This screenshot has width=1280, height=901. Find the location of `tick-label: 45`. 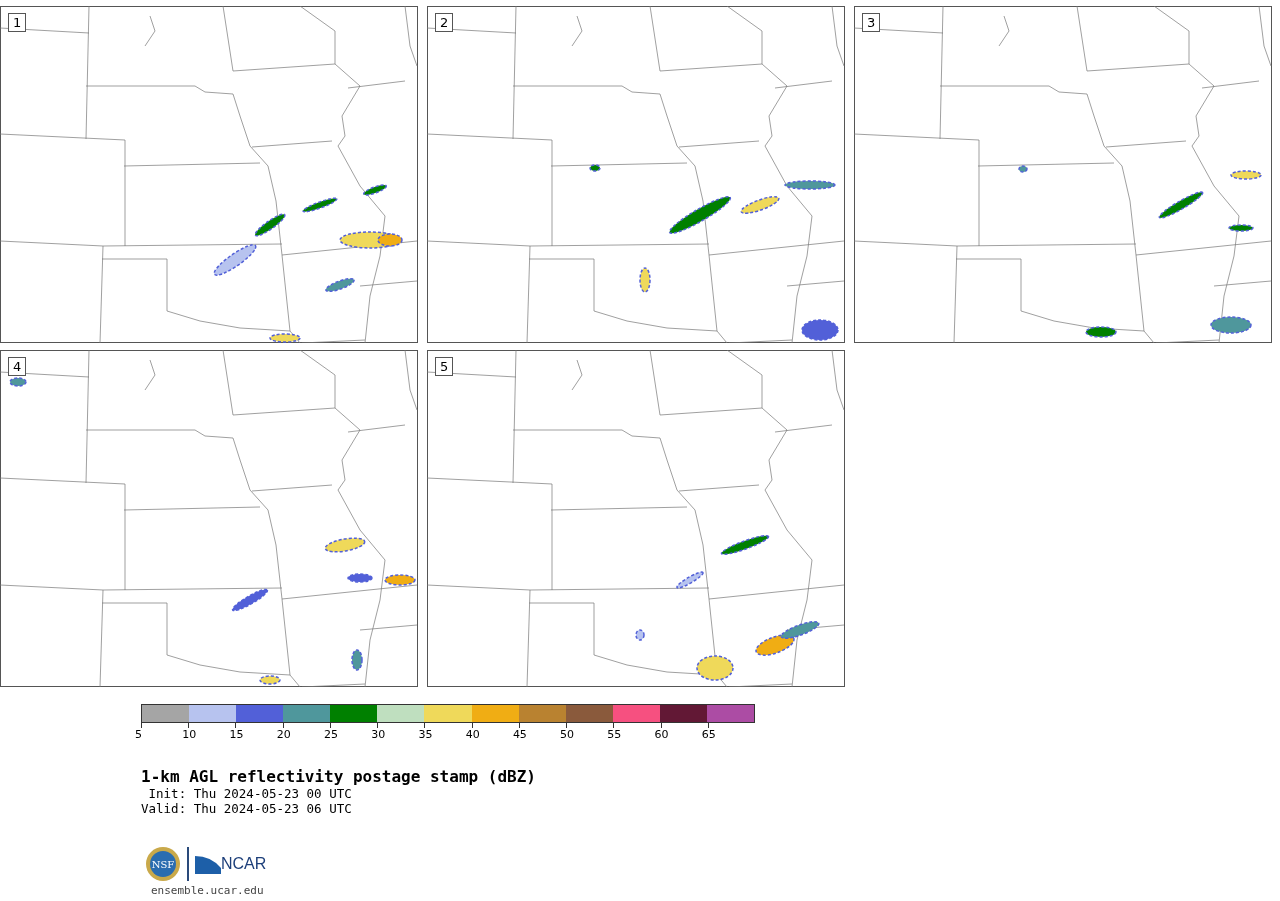

tick-label: 45 is located at coordinates (519, 734).